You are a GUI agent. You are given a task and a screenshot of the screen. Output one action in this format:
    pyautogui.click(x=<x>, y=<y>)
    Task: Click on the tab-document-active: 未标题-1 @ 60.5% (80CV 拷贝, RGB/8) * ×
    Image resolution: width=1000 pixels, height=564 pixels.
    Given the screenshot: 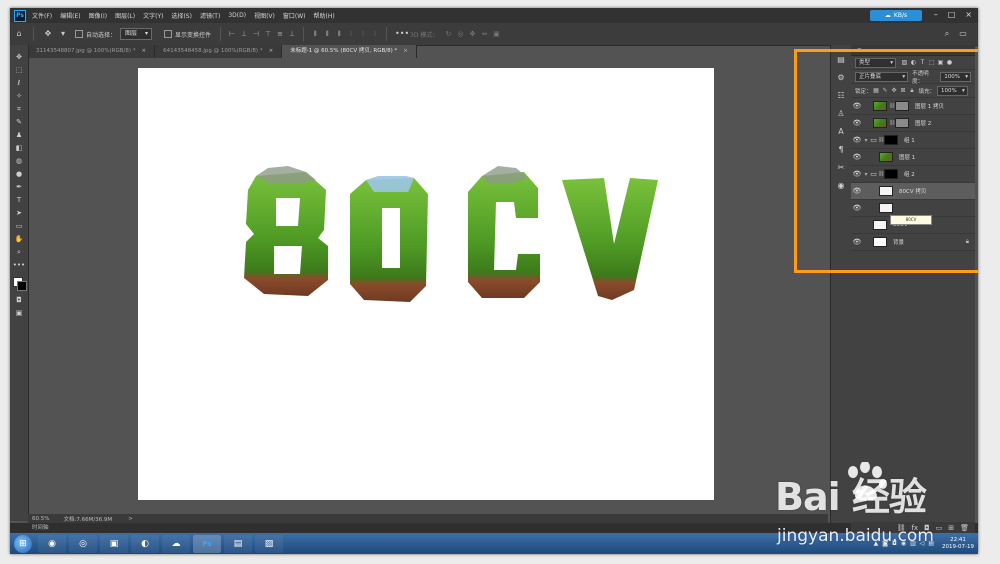 What is the action you would take?
    pyautogui.click(x=349, y=51)
    